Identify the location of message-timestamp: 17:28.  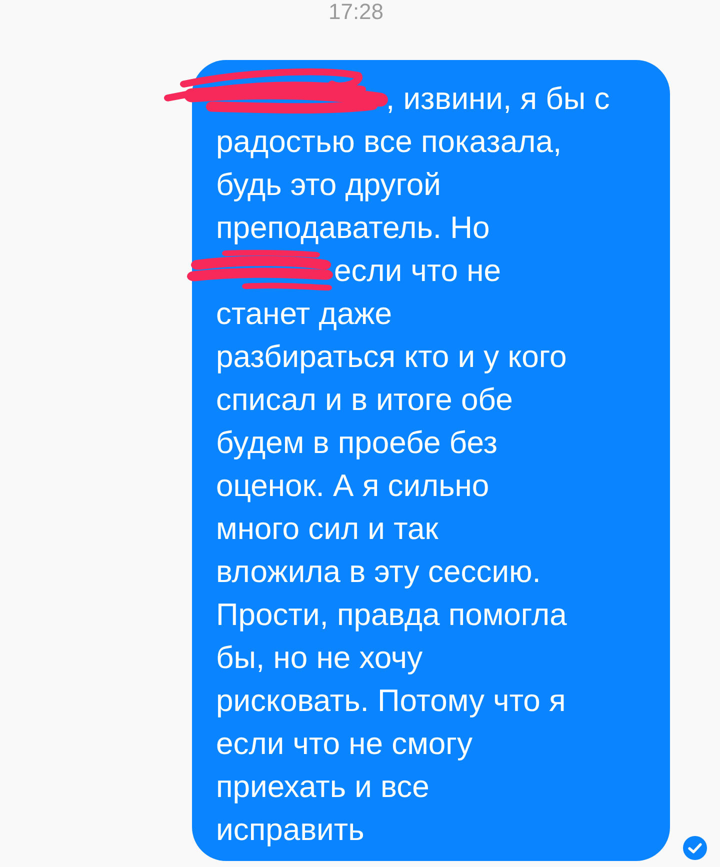
(356, 12).